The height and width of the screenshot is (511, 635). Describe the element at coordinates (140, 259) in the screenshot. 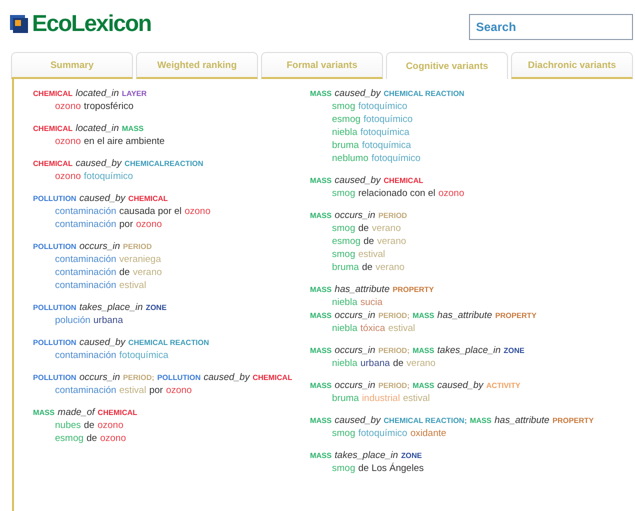

I see `term-word: veraniega` at that location.